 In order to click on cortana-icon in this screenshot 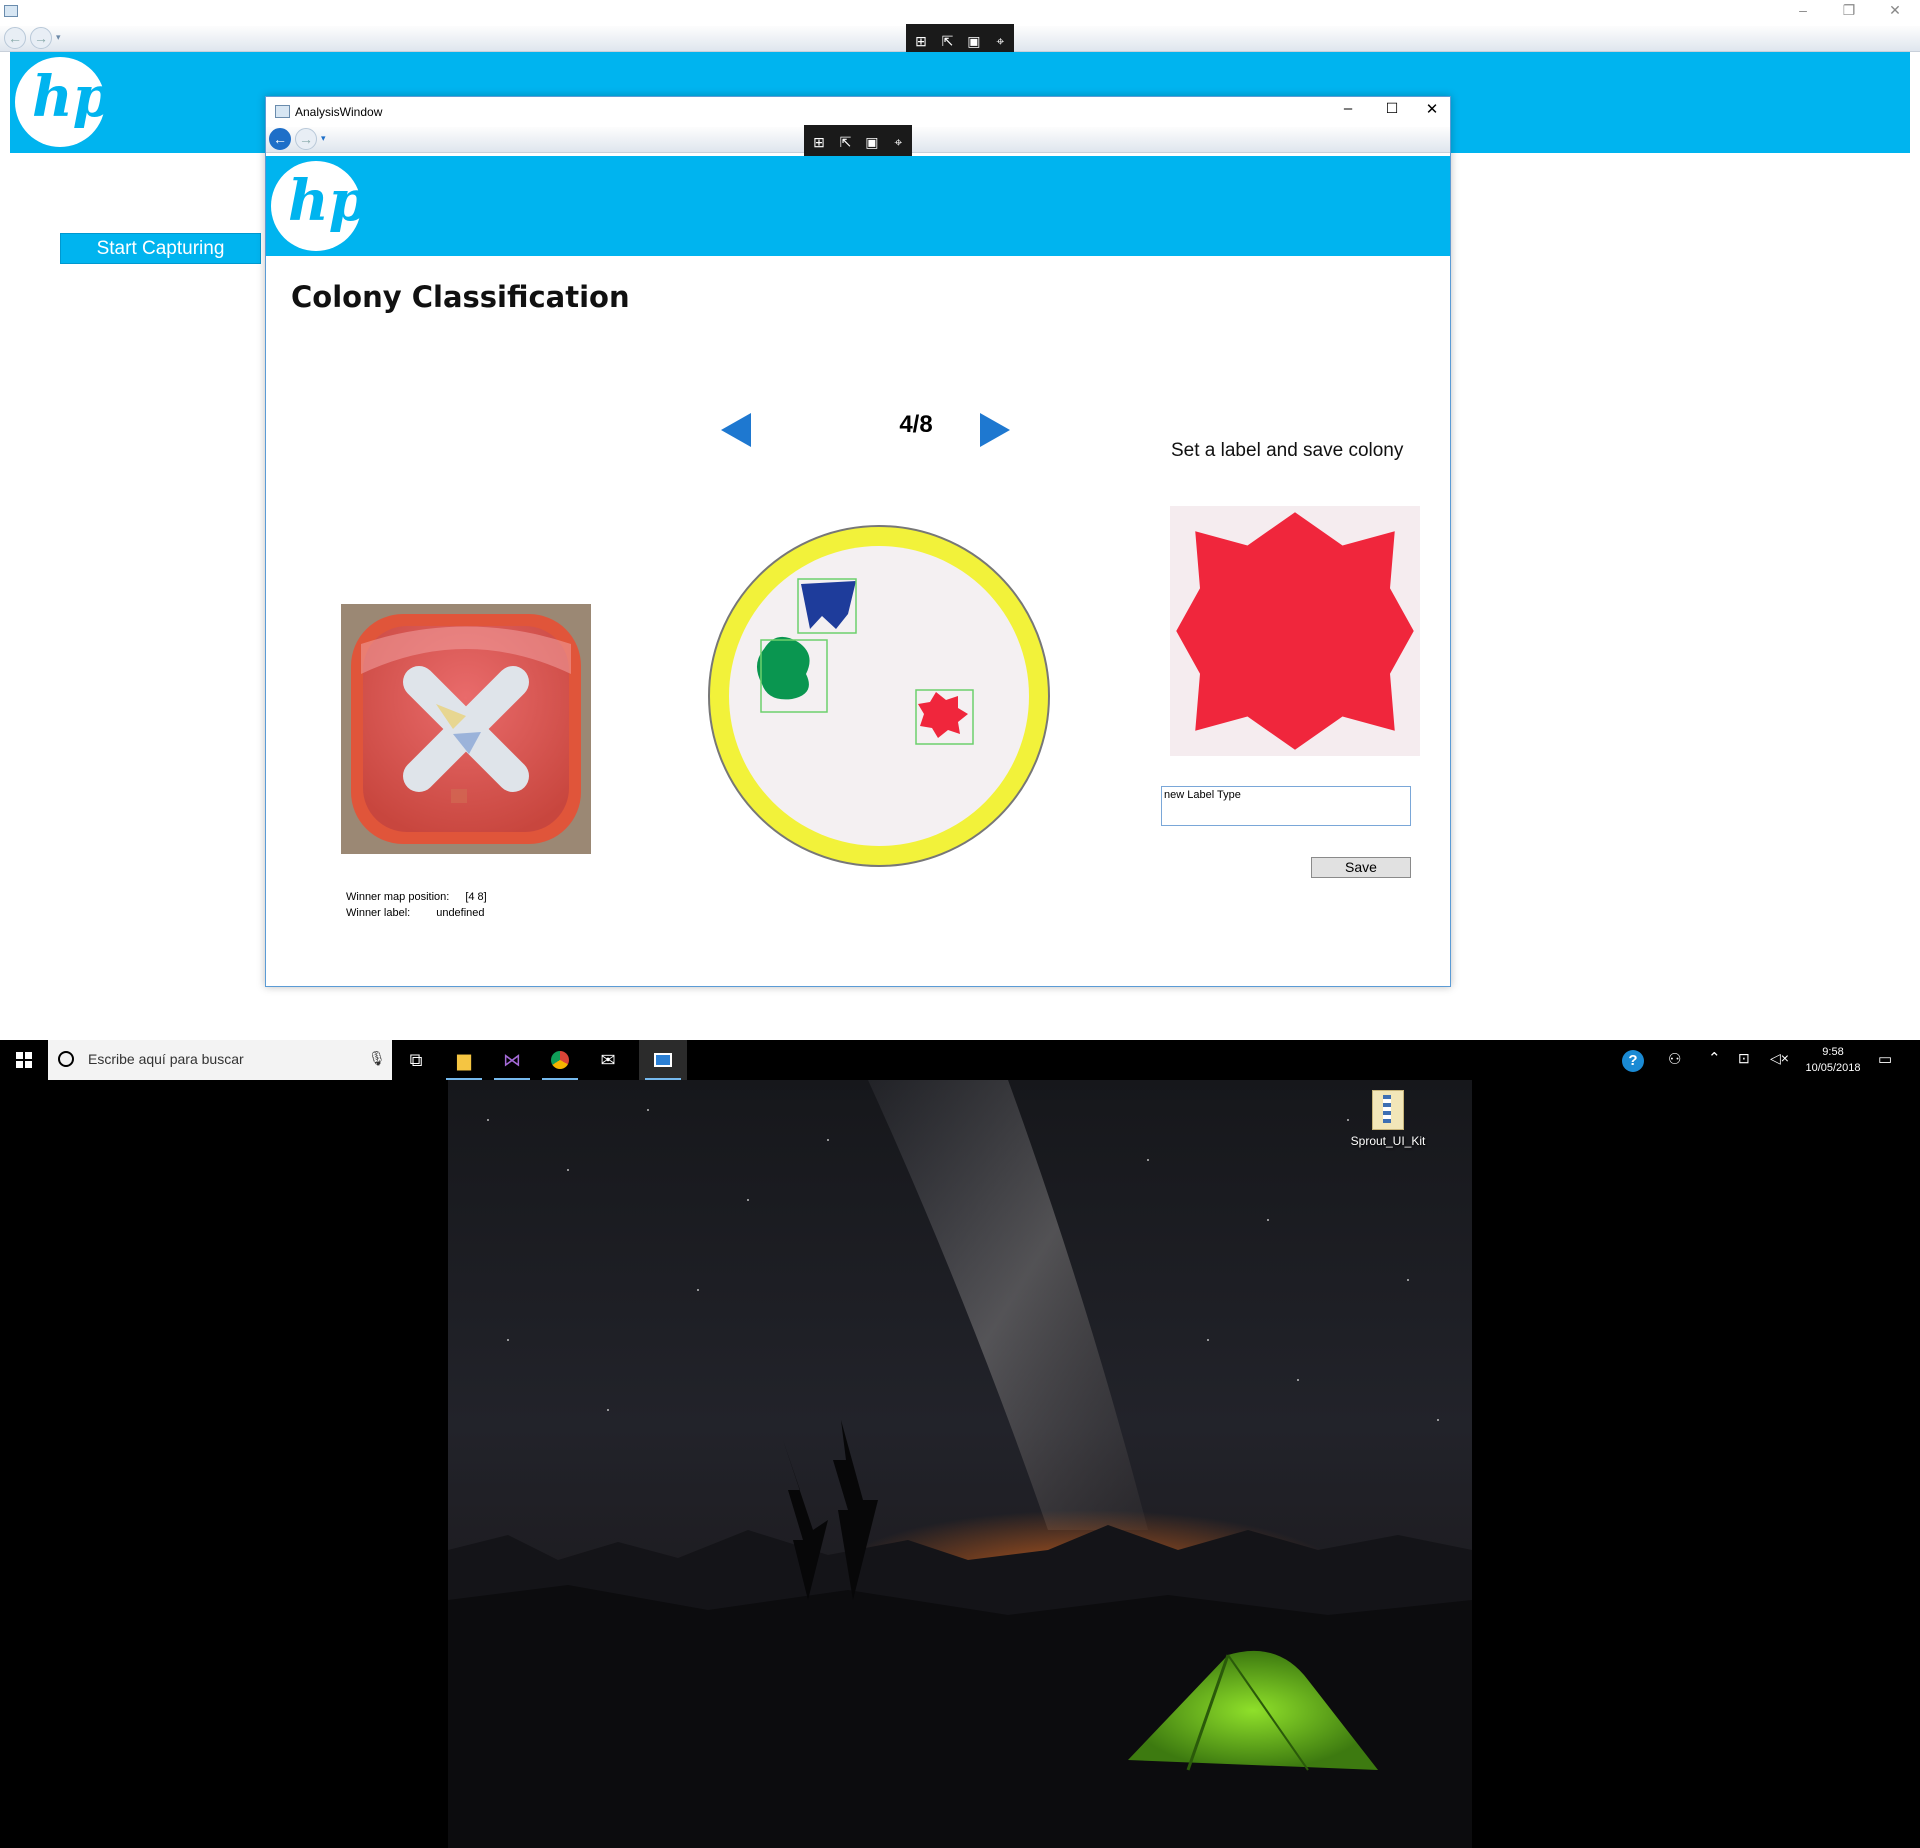, I will do `click(66, 1059)`.